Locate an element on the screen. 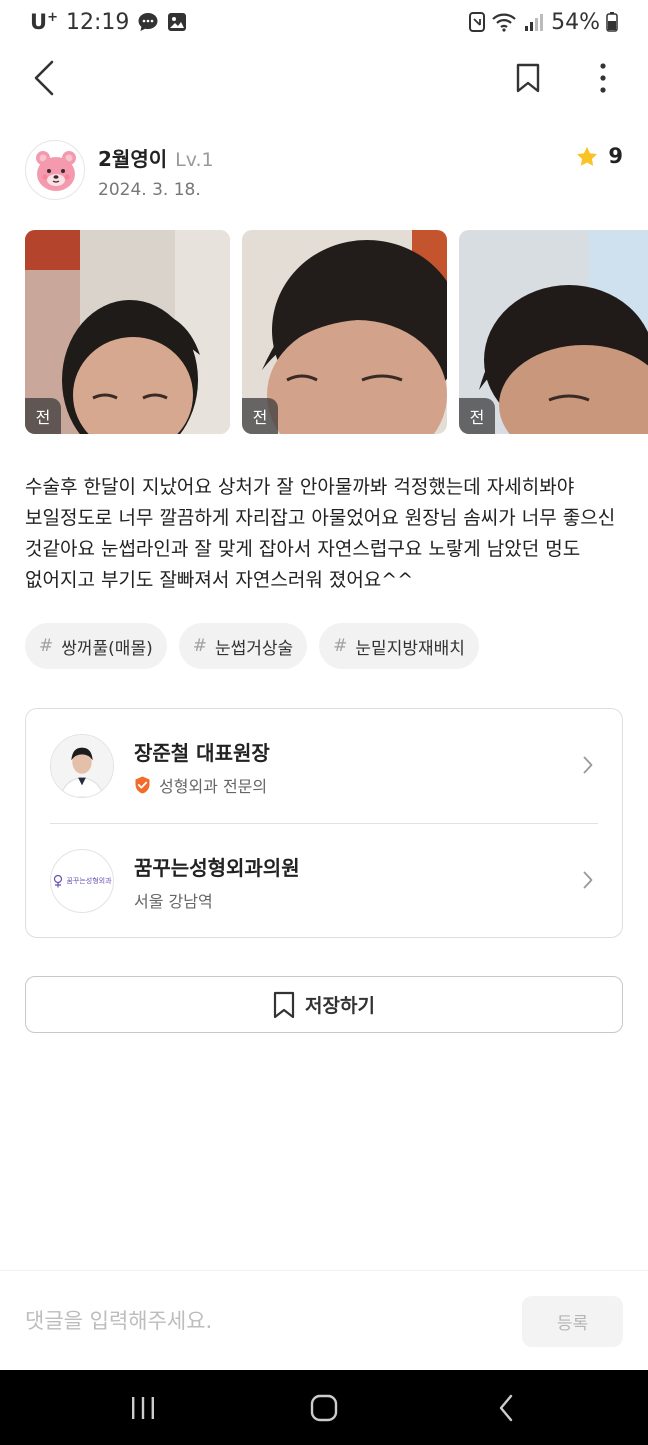 The height and width of the screenshot is (1445, 648). doctor-photo is located at coordinates (82, 766).